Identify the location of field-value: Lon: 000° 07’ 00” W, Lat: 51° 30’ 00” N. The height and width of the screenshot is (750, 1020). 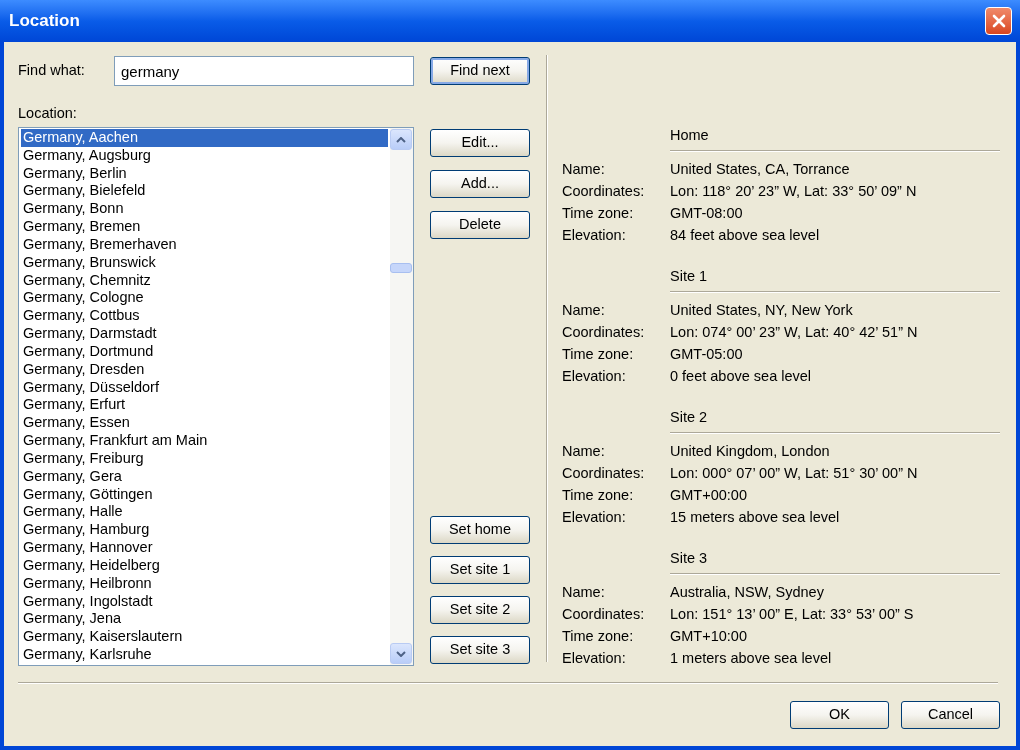
(794, 474).